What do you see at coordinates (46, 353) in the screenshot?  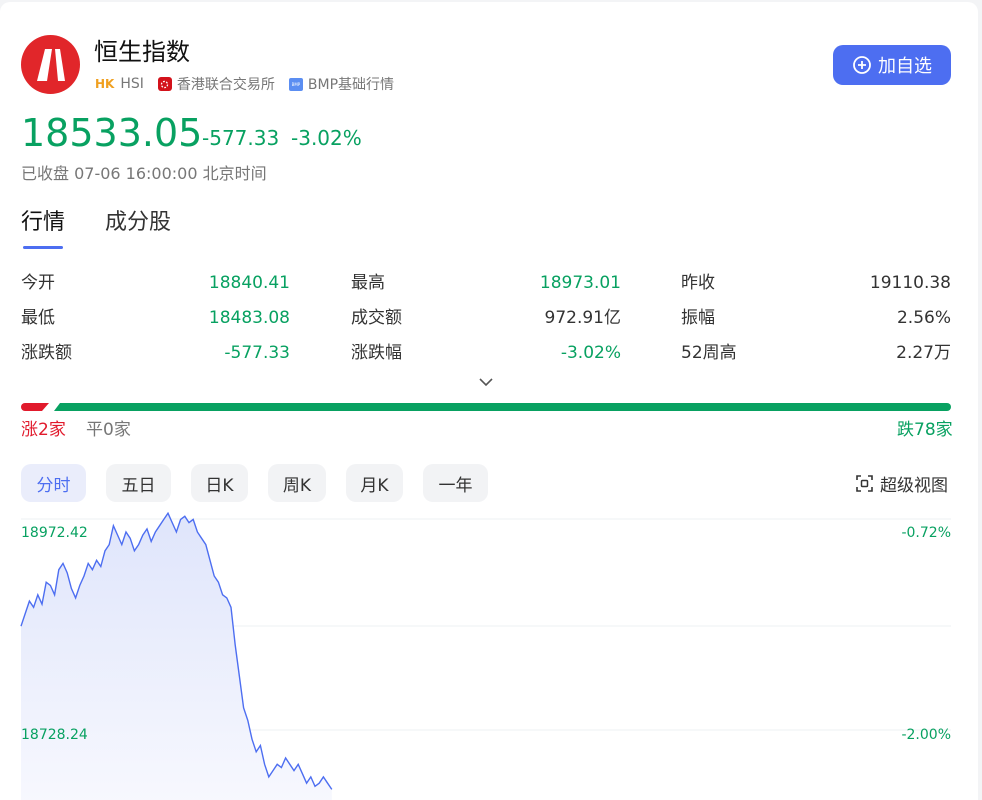 I see `stat-label-change: 涨跌额` at bounding box center [46, 353].